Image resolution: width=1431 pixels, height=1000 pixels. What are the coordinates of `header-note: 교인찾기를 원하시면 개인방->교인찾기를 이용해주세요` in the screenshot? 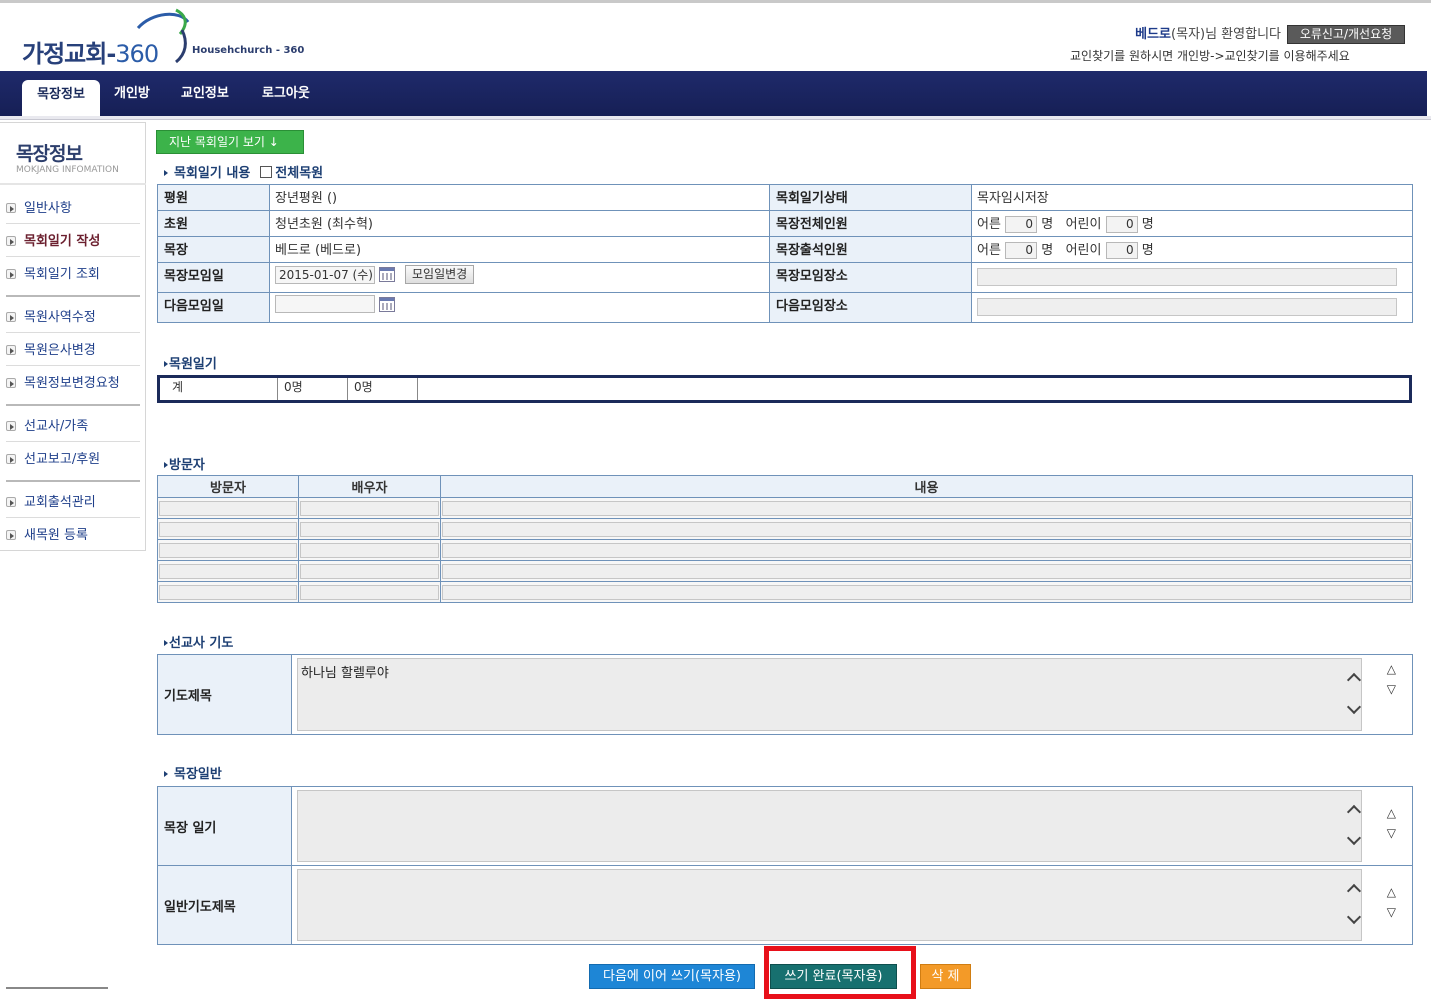 It's located at (1210, 56).